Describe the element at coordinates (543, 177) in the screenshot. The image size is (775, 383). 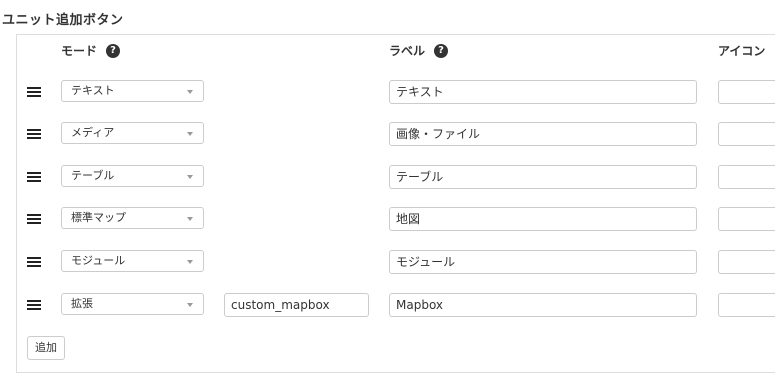
I see `label-input: テーブル` at that location.